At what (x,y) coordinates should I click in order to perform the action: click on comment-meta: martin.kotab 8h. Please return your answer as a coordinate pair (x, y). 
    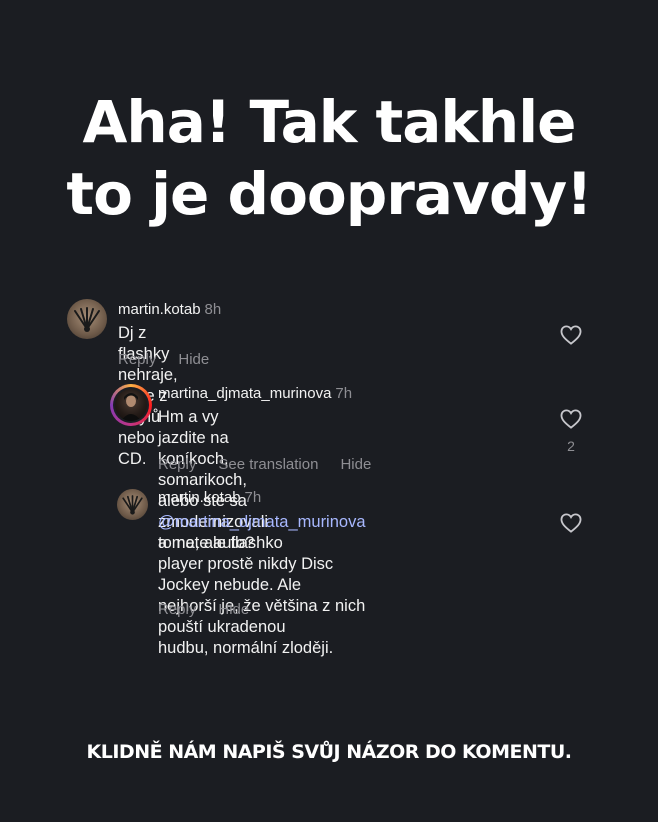
    Looking at the image, I should click on (169, 310).